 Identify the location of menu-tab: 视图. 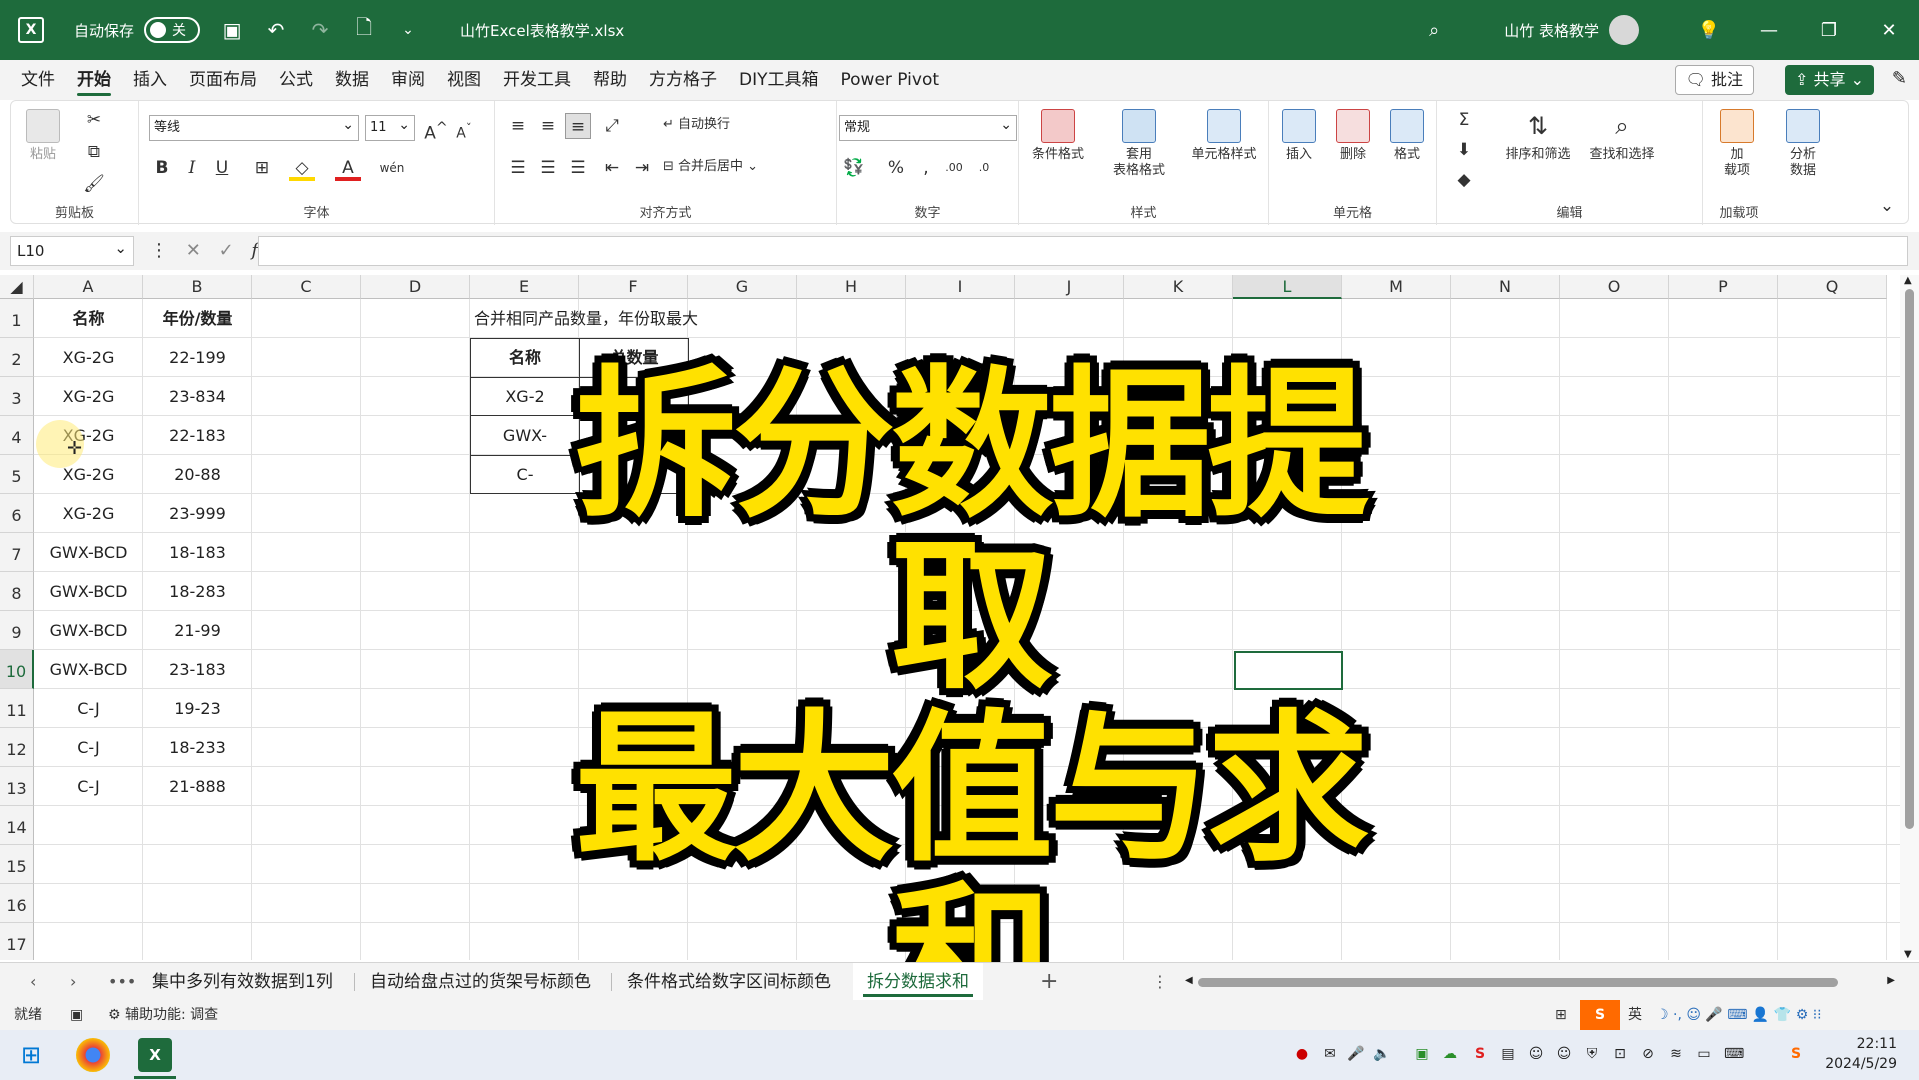
(464, 80).